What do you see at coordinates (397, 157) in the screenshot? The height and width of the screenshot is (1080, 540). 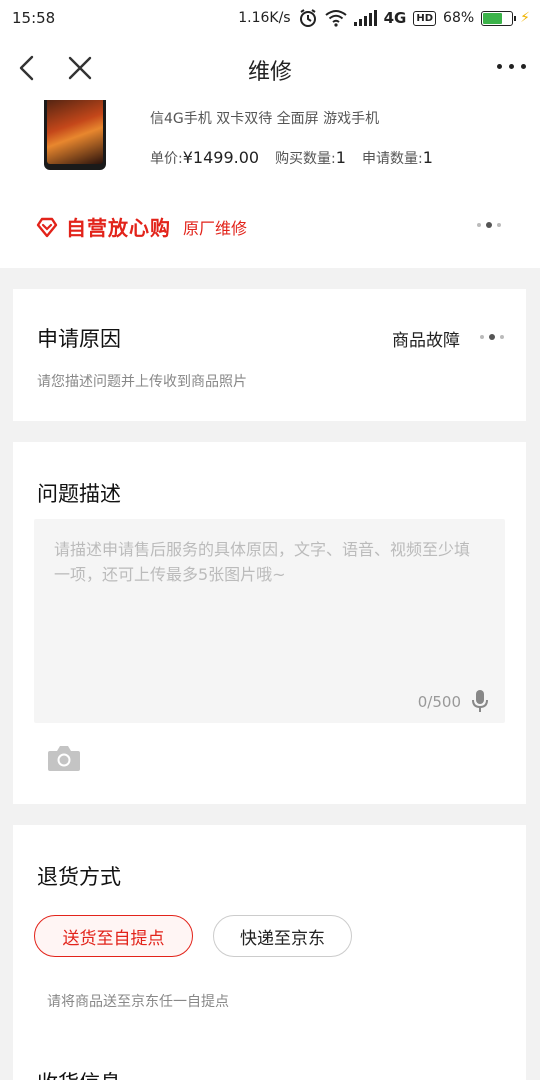 I see `apply-quantity: 申请数量:1` at bounding box center [397, 157].